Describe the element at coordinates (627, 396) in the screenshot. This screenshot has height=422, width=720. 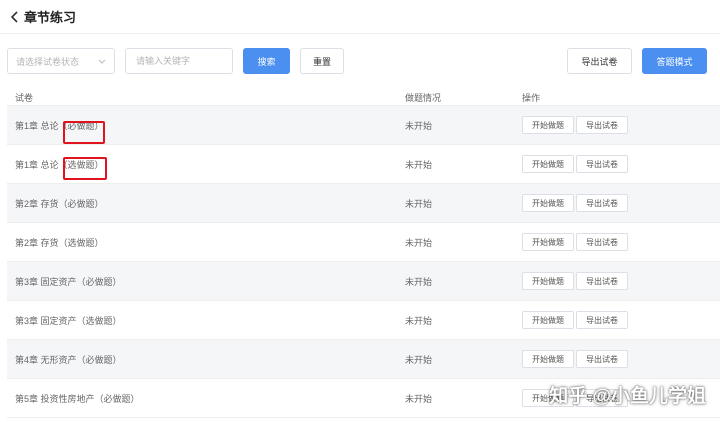
I see `zhihu-watermark: 知乎 @小鱼儿学姐` at that location.